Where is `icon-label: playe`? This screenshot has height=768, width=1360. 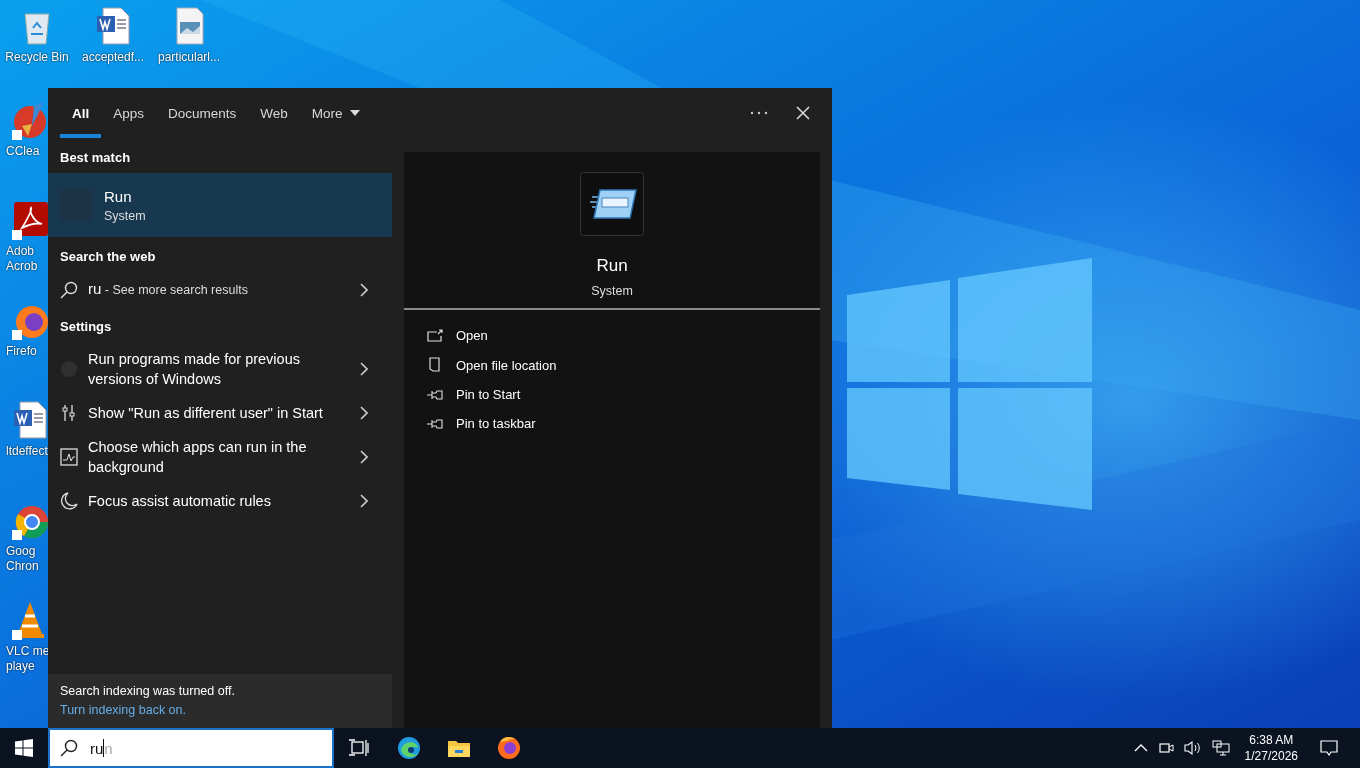
icon-label: playe is located at coordinates (20, 666).